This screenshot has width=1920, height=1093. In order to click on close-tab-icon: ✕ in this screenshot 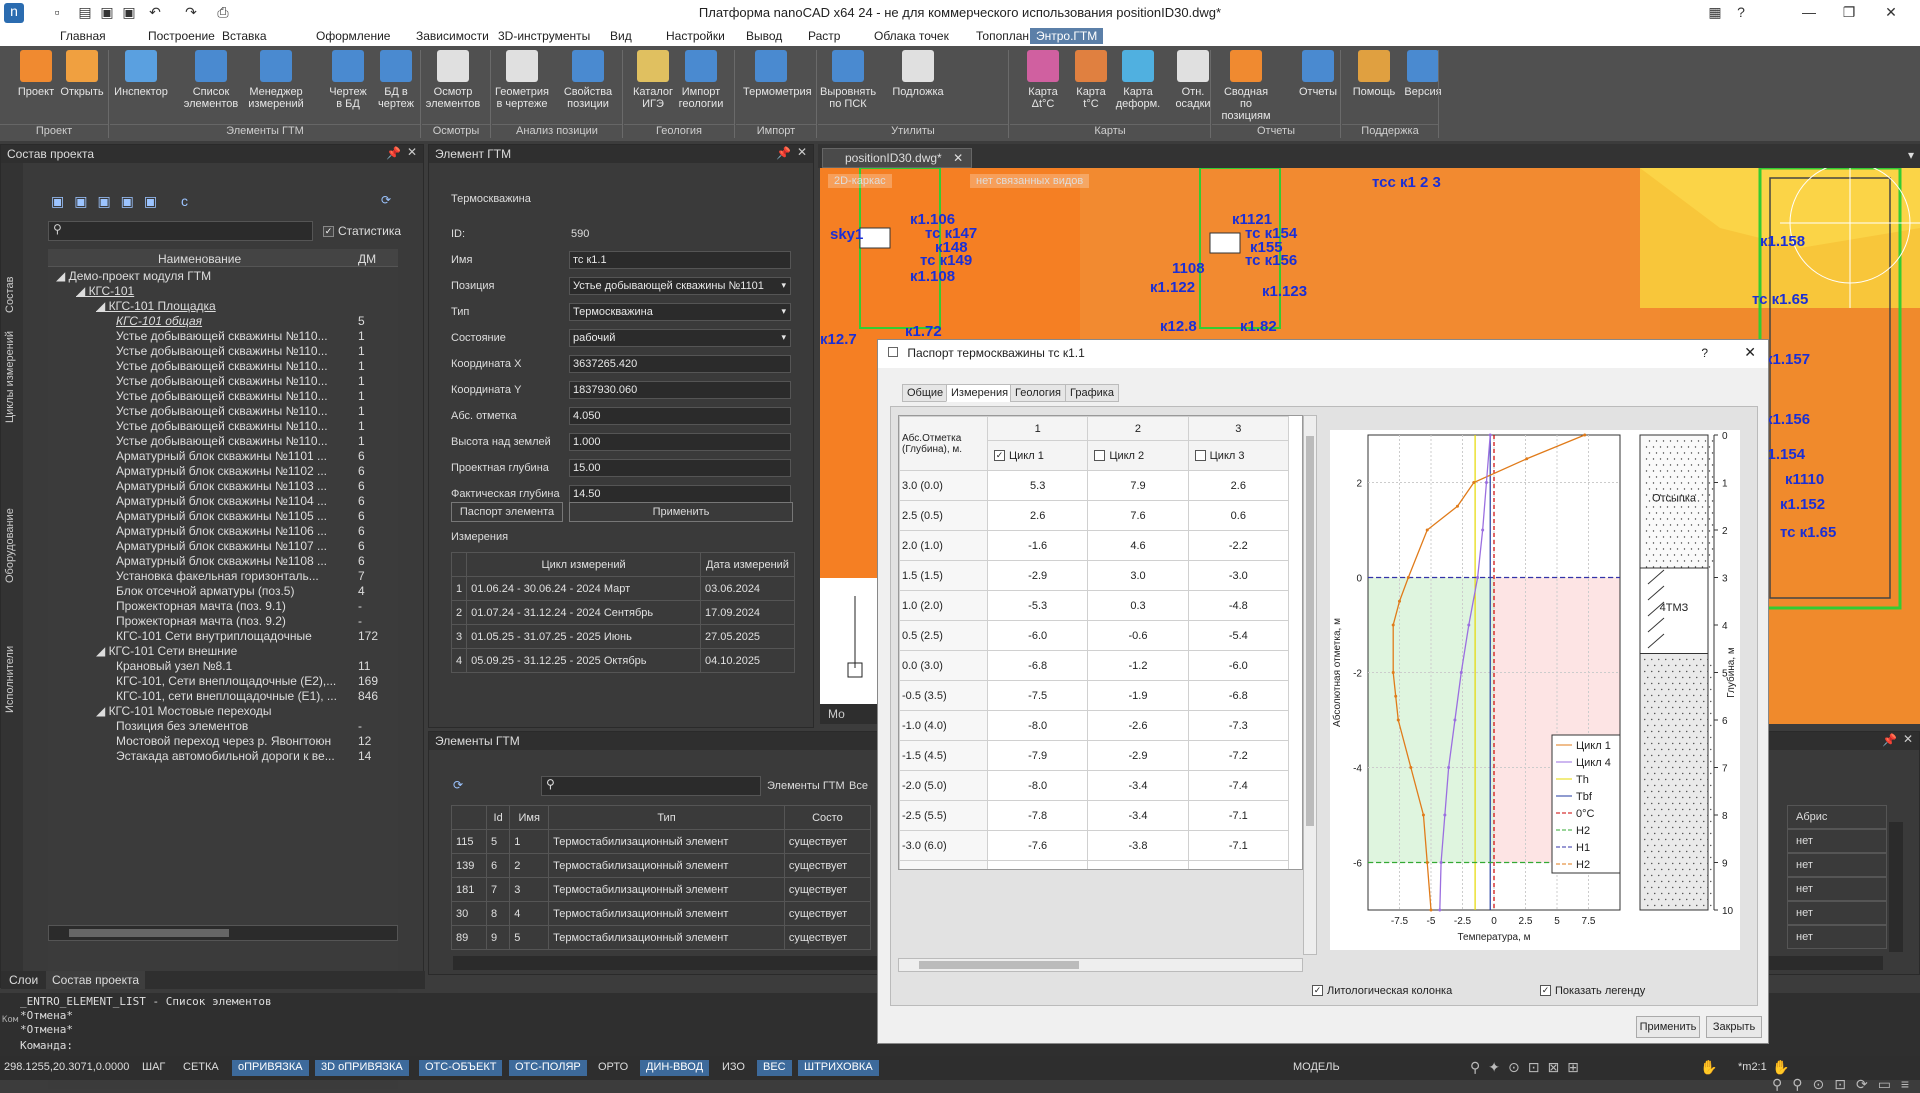, I will do `click(958, 158)`.